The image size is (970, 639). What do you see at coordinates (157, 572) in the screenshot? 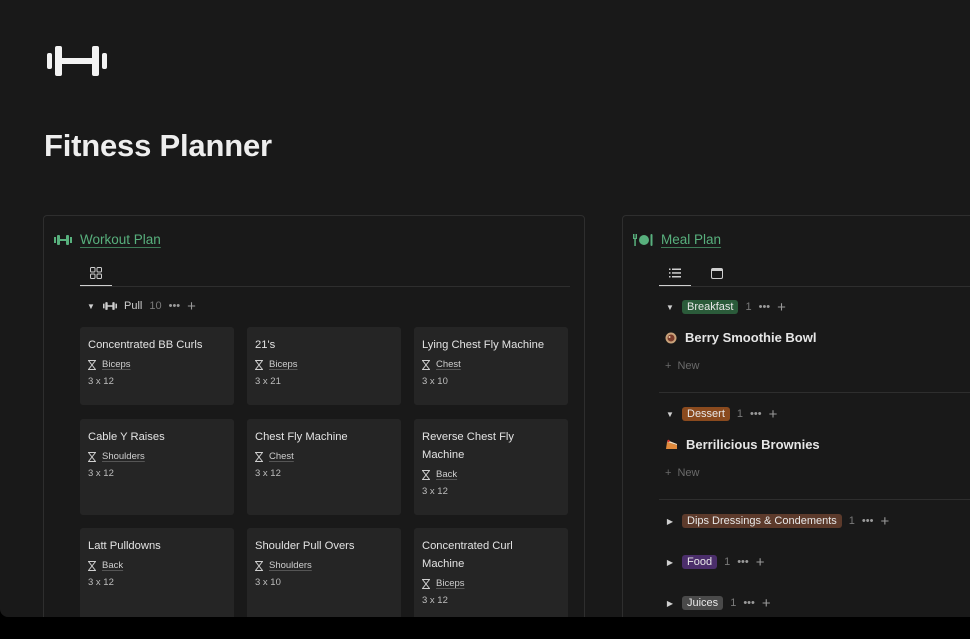
I see `exercise-card: Latt Pulldowns Back 3 x 12` at bounding box center [157, 572].